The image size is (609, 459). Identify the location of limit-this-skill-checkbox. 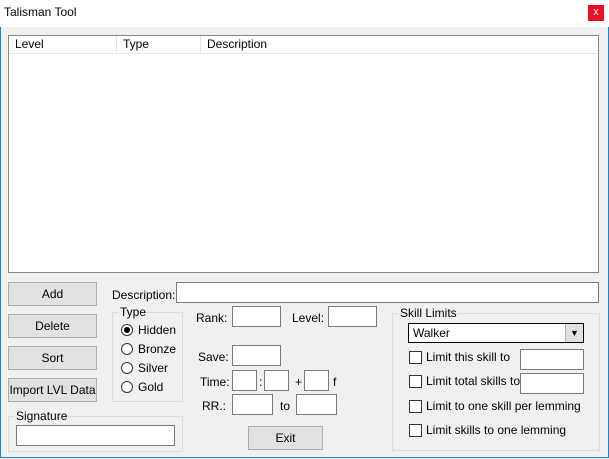
(415, 357).